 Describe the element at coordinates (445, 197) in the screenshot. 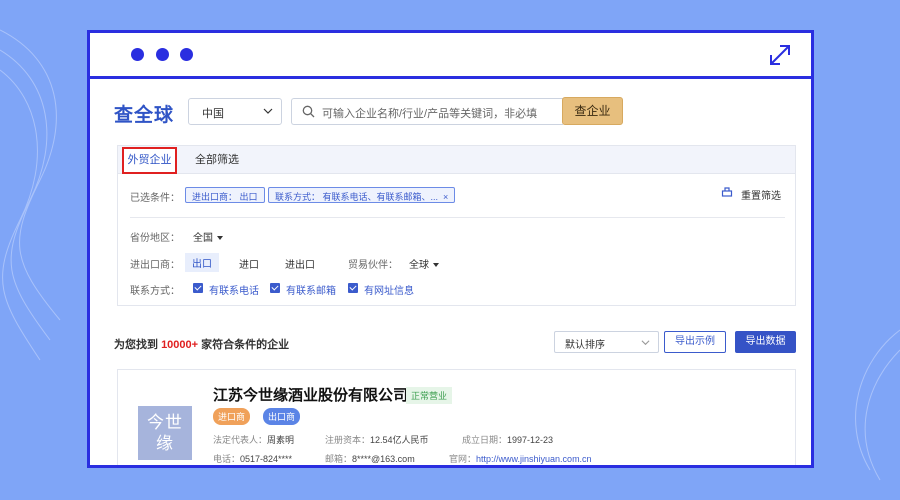

I see `close-icon: ×` at that location.